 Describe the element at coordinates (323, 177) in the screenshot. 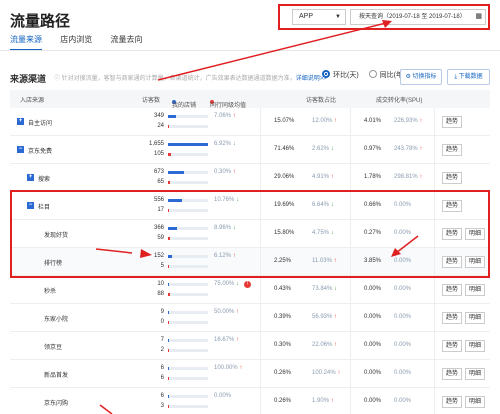

I see `ratio-change: 4.91% ↑` at that location.